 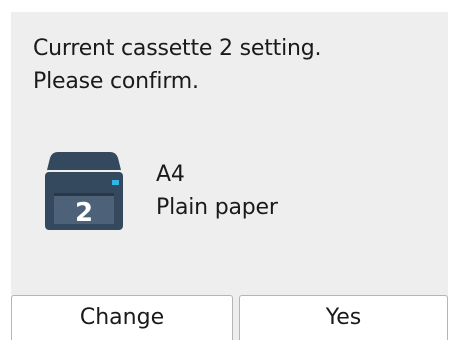 What do you see at coordinates (217, 207) in the screenshot?
I see `paper-type: Plain paper` at bounding box center [217, 207].